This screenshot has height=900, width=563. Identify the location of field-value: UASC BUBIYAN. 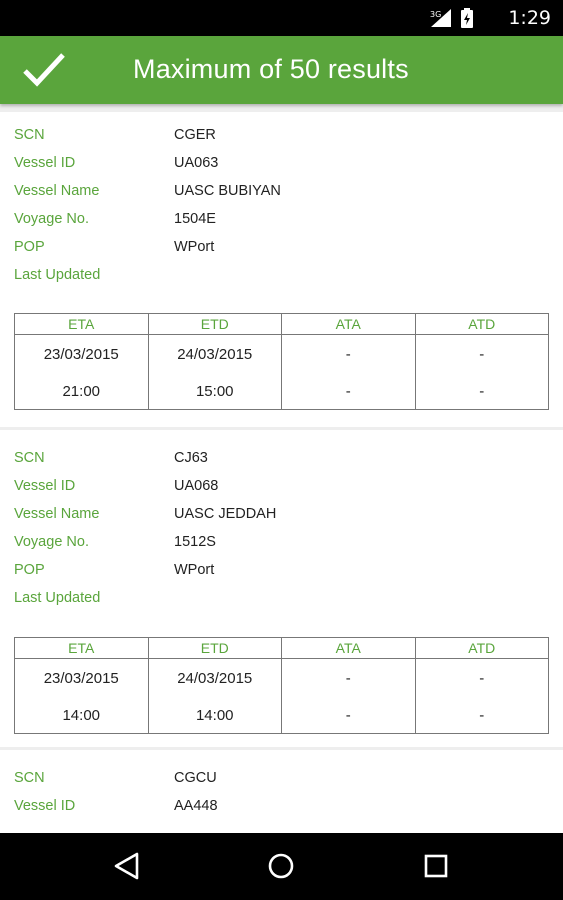
(227, 191).